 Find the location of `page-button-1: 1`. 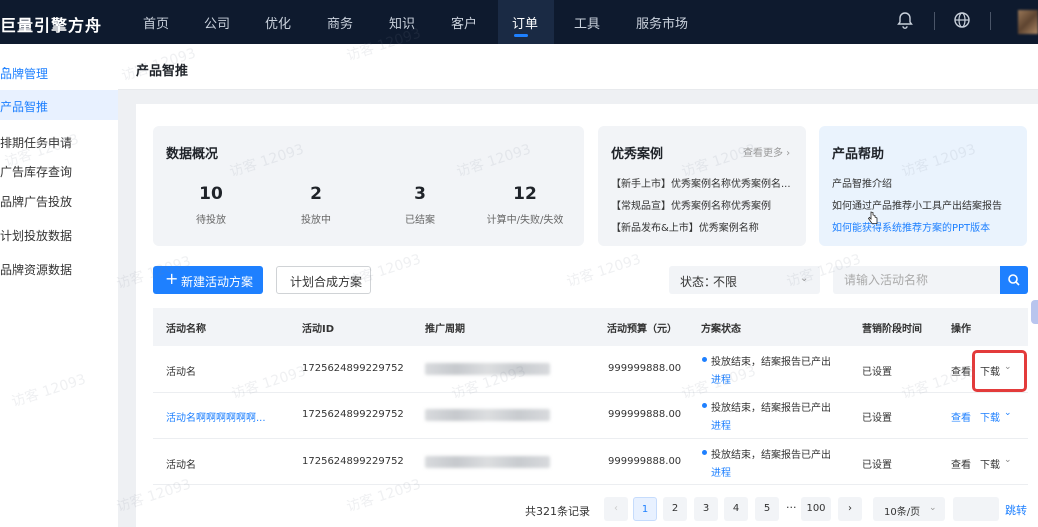

page-button-1: 1 is located at coordinates (645, 509).